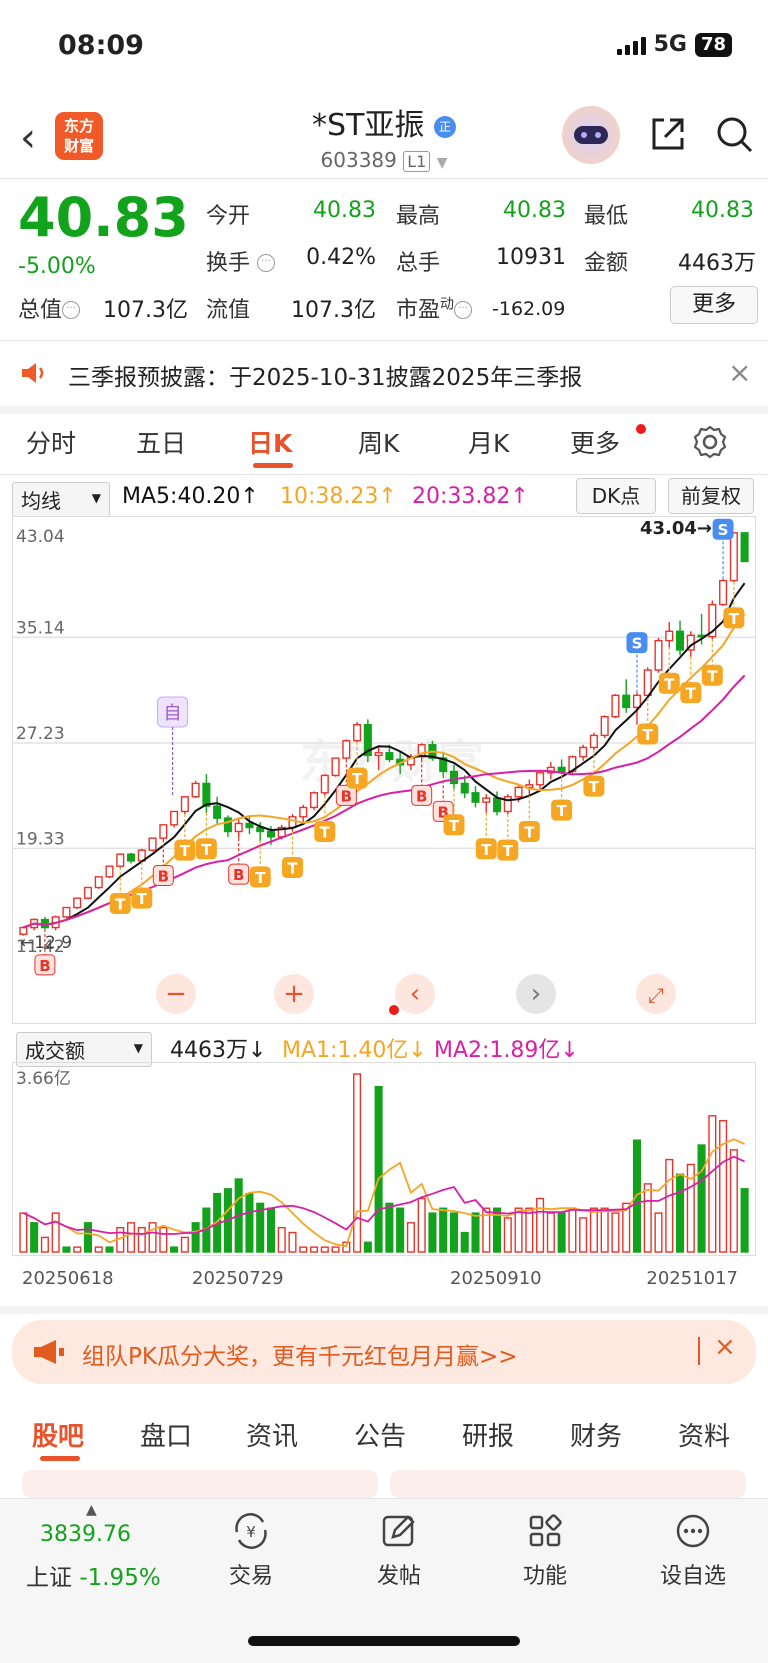 This screenshot has height=1663, width=768. I want to click on vol-ma2-legend: MA2:1.89亿↓, so click(506, 1048).